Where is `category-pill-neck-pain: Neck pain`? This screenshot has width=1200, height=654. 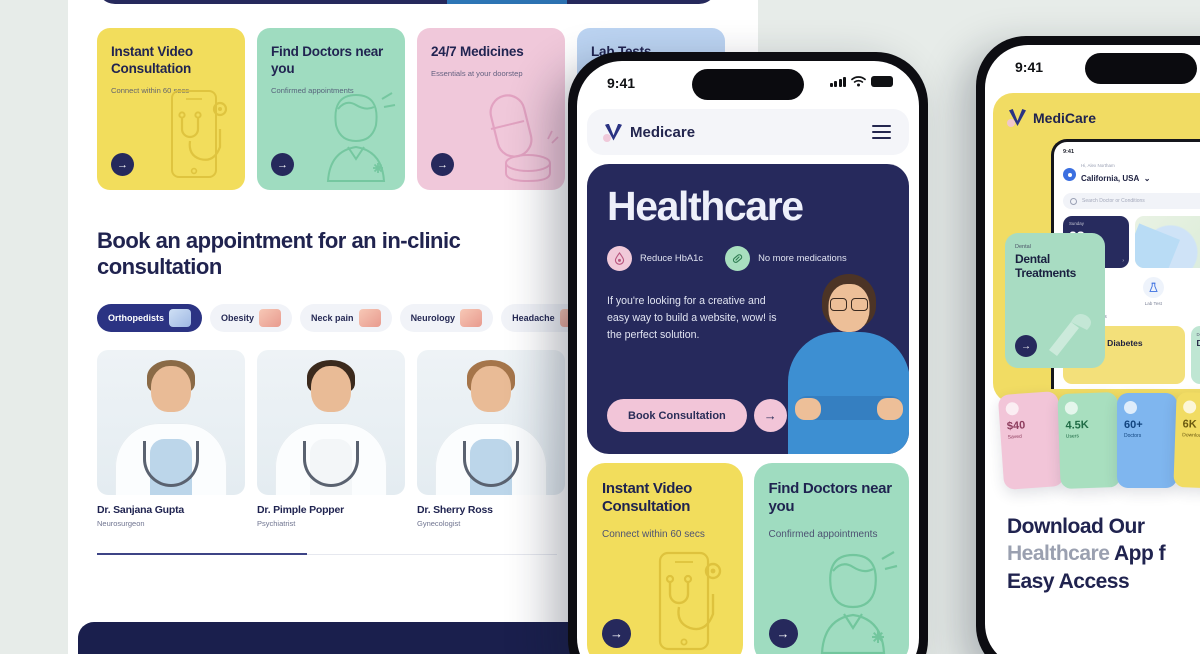 category-pill-neck-pain: Neck pain is located at coordinates (346, 318).